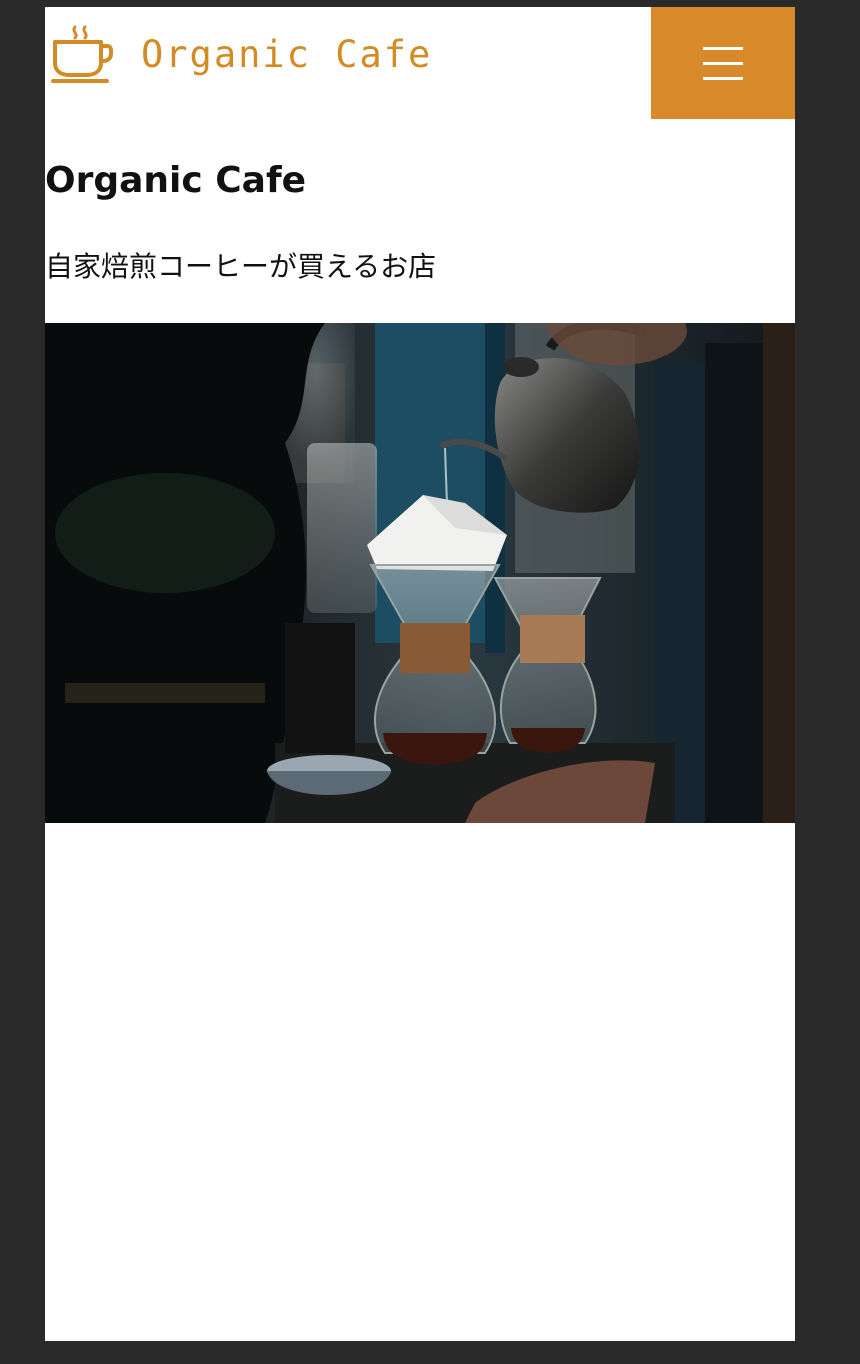 This screenshot has height=1364, width=860. I want to click on tagline: 自家焙煎コーヒーが買えるお店, so click(241, 266).